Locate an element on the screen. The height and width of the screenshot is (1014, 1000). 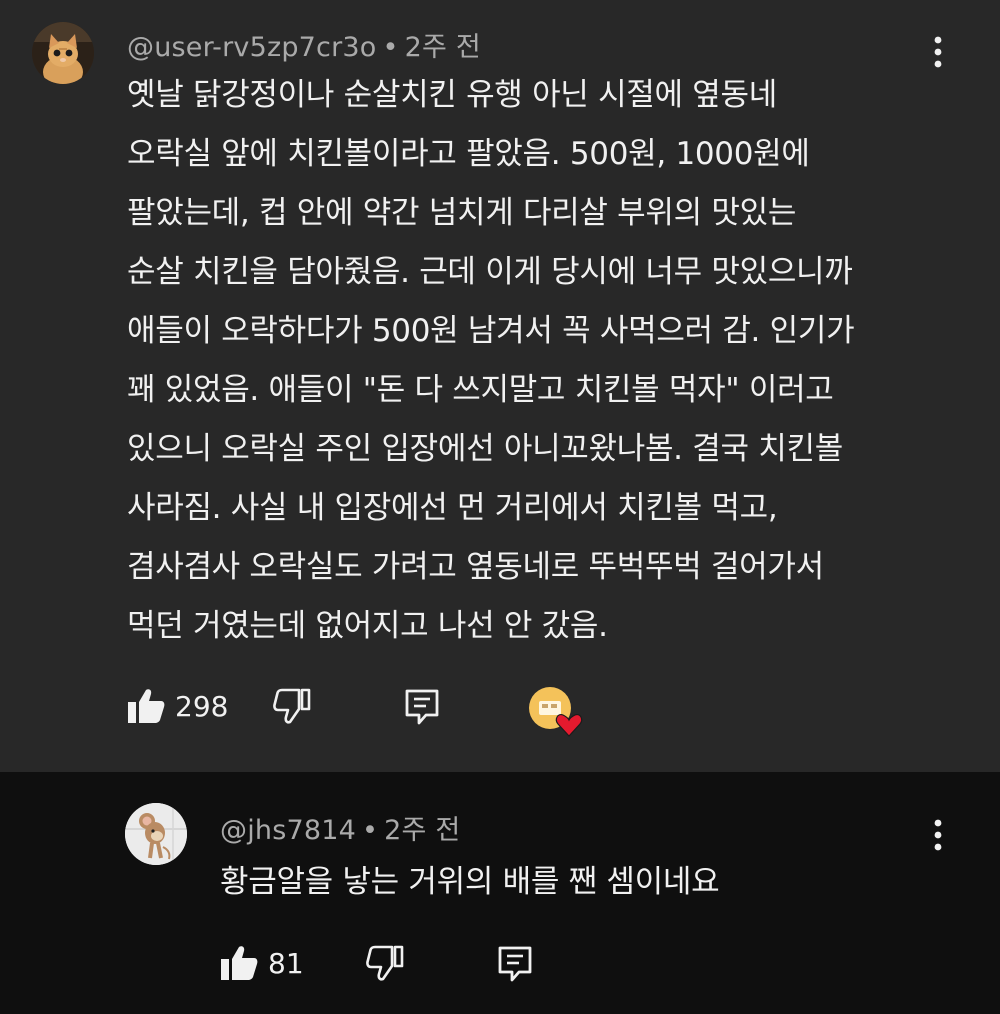
comment-time: 2주 전 is located at coordinates (442, 47).